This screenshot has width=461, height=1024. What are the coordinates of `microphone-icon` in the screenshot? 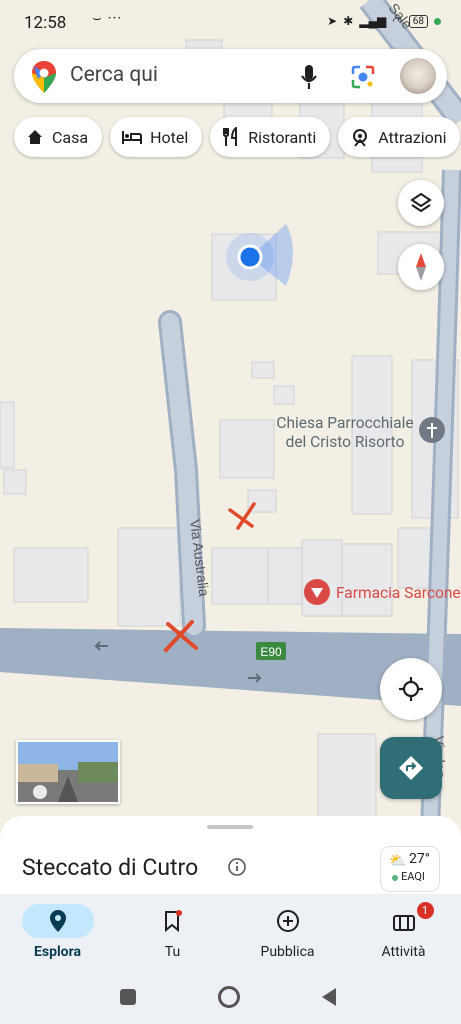 It's located at (309, 77).